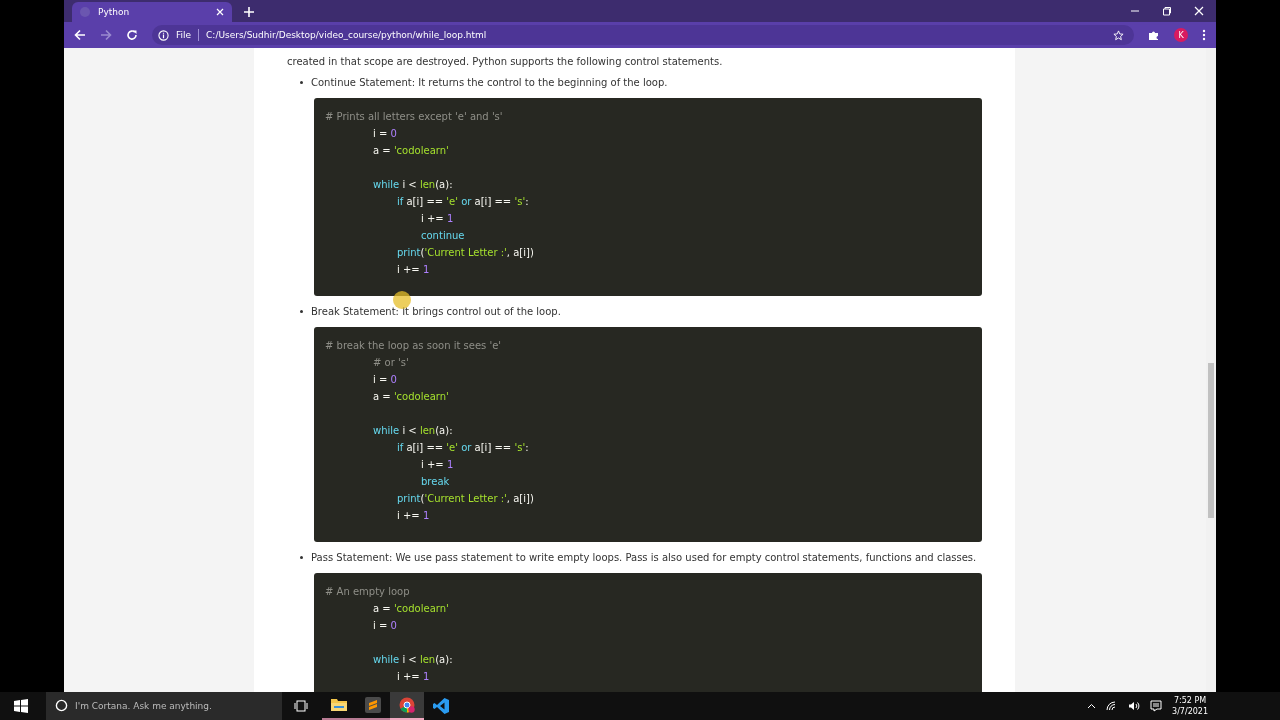  Describe the element at coordinates (505, 62) in the screenshot. I see `paragraph: created in that scope are destroyed. Python supports the following control statements.` at that location.